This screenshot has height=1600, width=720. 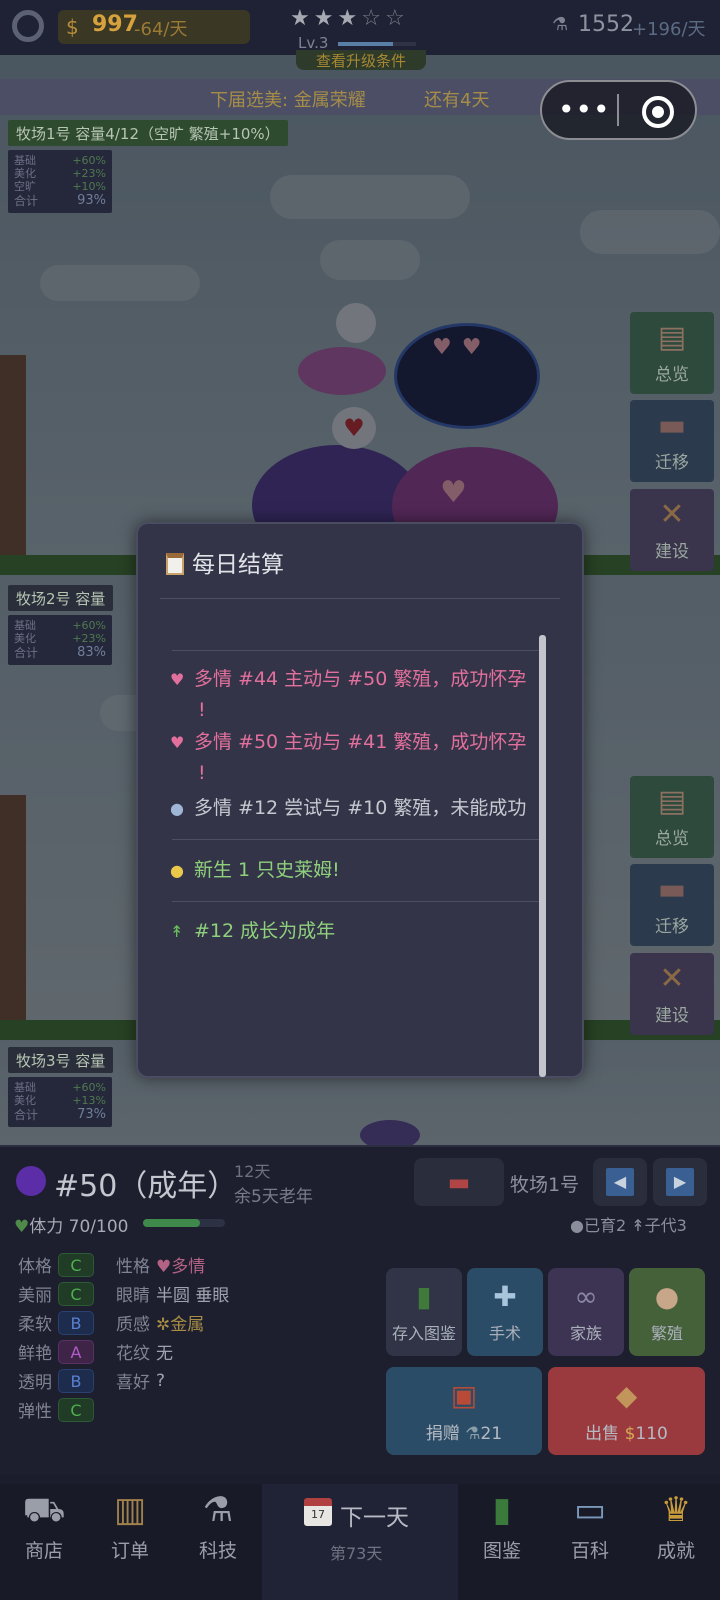 I want to click on gift-icon: ▣, so click(x=464, y=1395).